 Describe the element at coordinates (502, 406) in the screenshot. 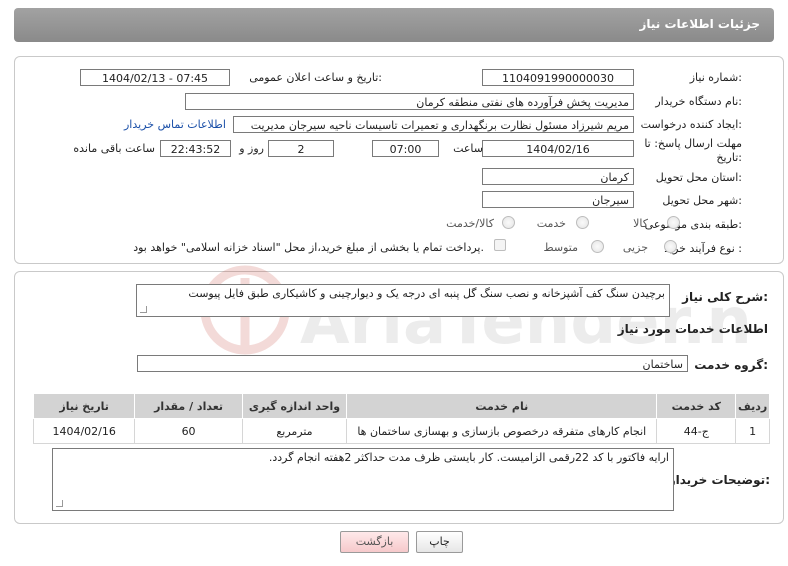

I see `col-service-name: نام خدمت` at that location.